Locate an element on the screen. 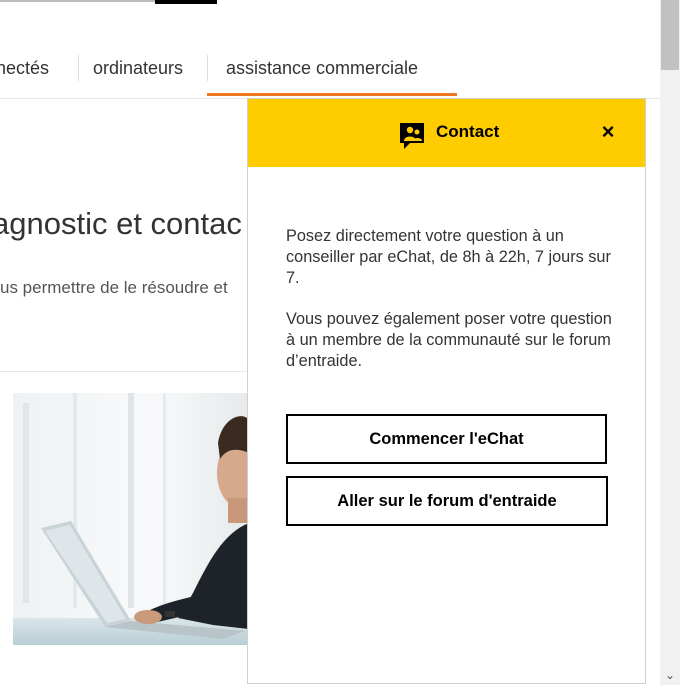 Image resolution: width=680 pixels, height=685 pixels. contact-panel-title: Contact is located at coordinates (468, 131).